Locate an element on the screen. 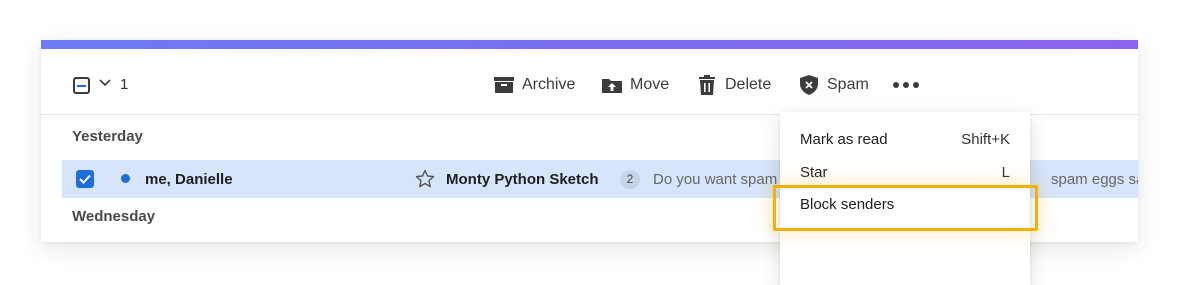 The image size is (1180, 285). highlight-frame is located at coordinates (905, 208).